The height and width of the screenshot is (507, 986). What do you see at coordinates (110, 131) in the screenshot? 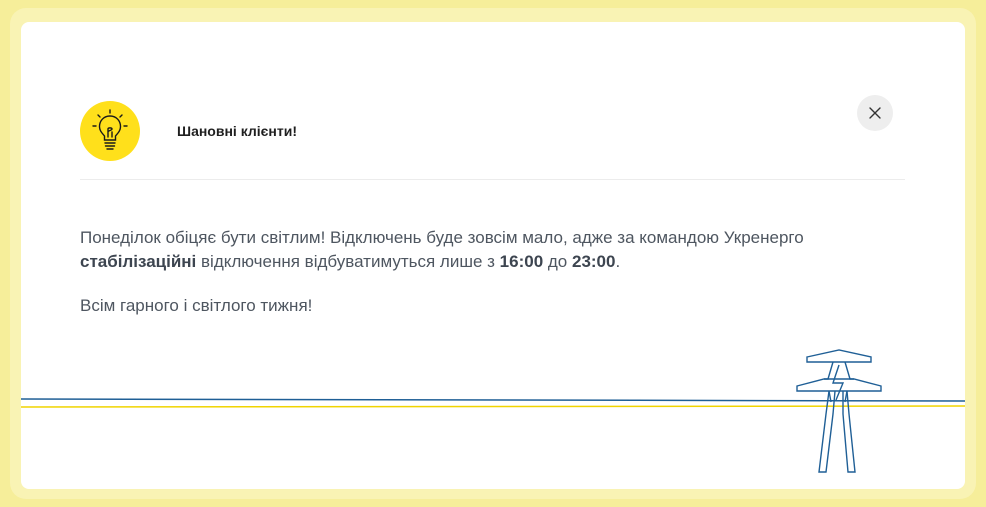
I see `lightbulb-icon` at bounding box center [110, 131].